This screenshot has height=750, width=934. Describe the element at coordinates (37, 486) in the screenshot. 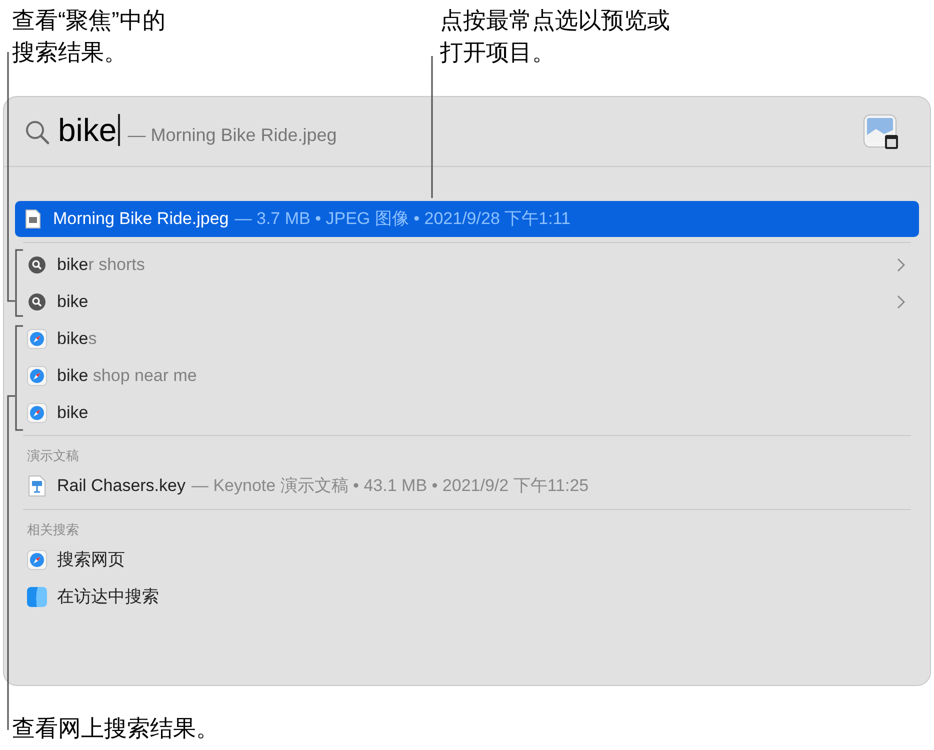

I see `presentation-file-icon` at that location.